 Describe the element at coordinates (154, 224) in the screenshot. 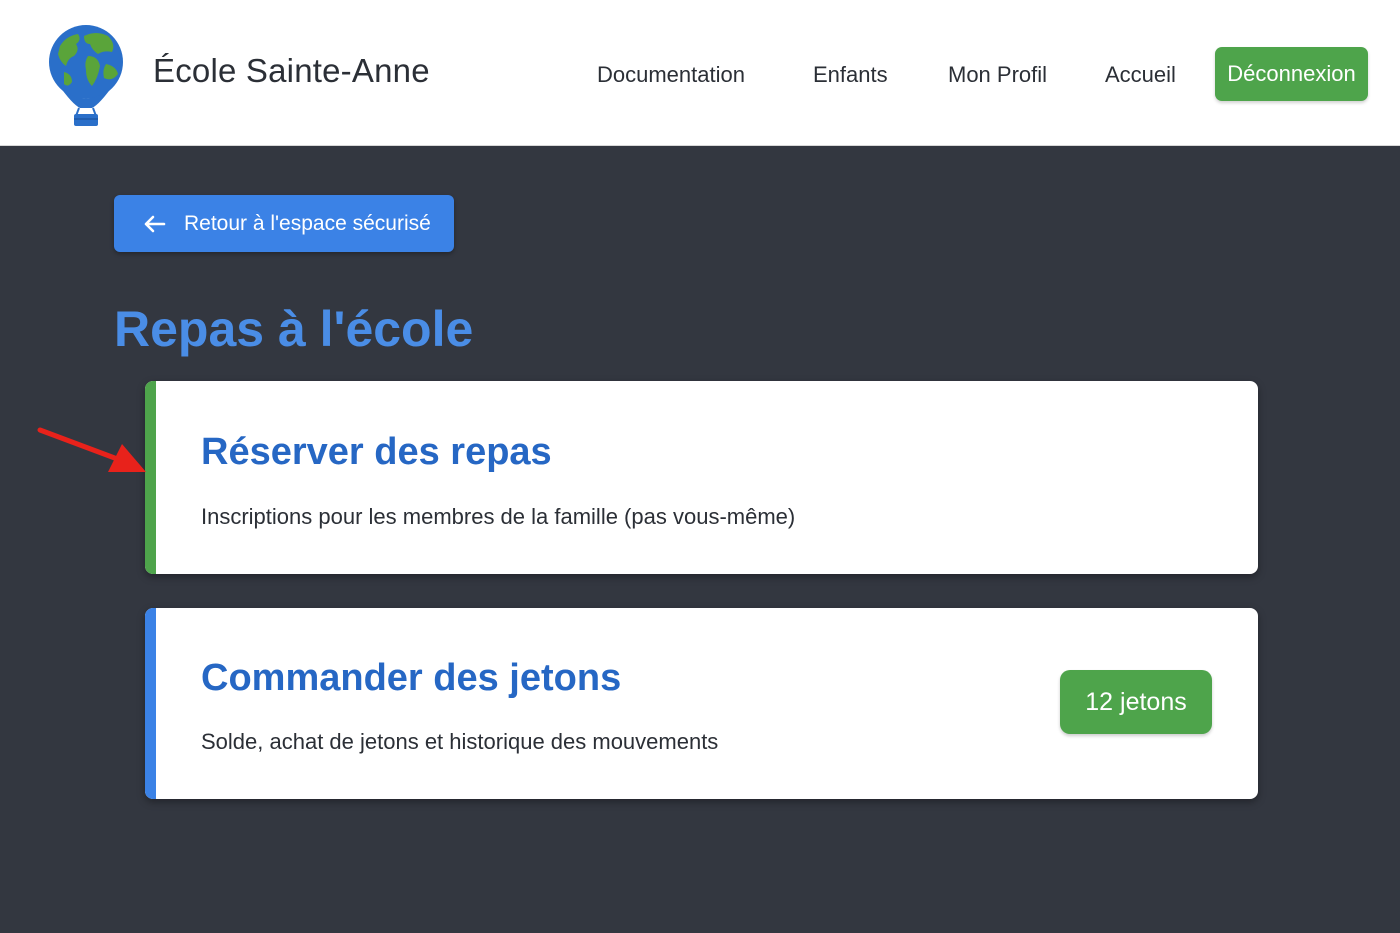

I see `arrow-left-icon` at that location.